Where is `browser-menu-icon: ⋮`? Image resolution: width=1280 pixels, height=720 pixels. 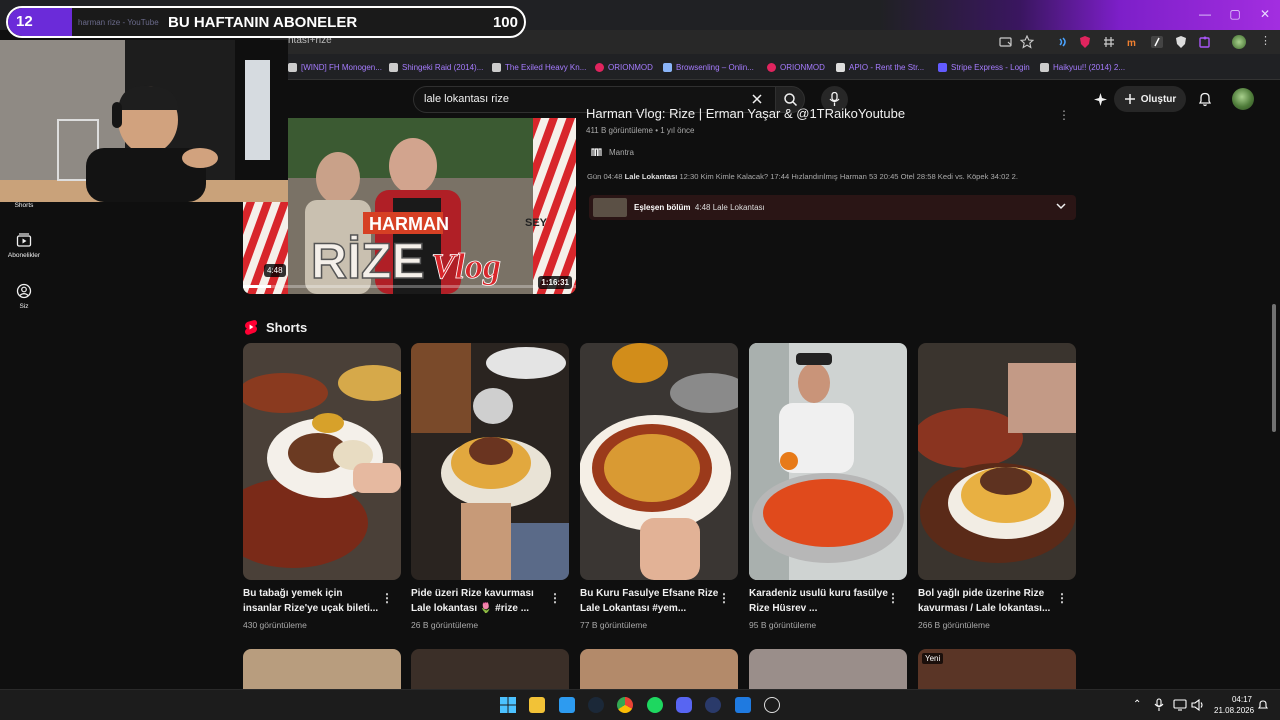 browser-menu-icon: ⋮ is located at coordinates (1265, 40).